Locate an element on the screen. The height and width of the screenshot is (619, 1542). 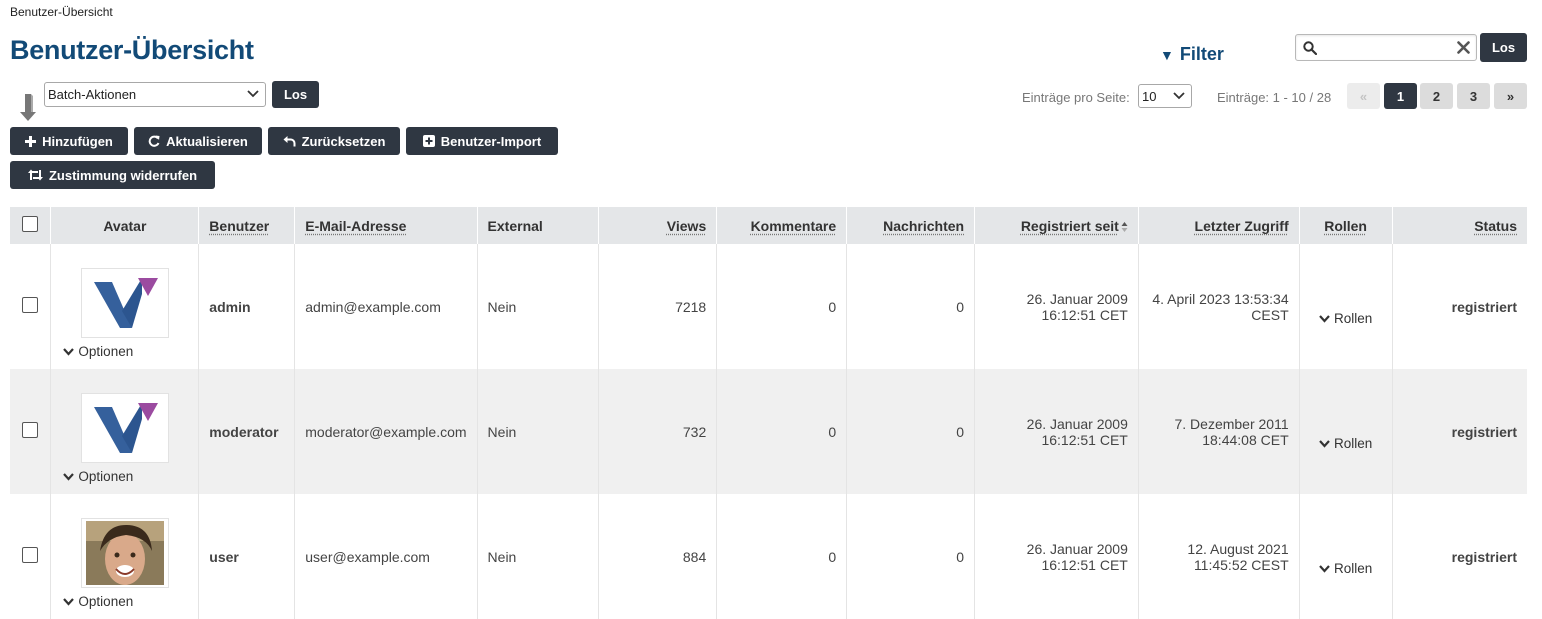
per-page-select: 10 is located at coordinates (1165, 96).